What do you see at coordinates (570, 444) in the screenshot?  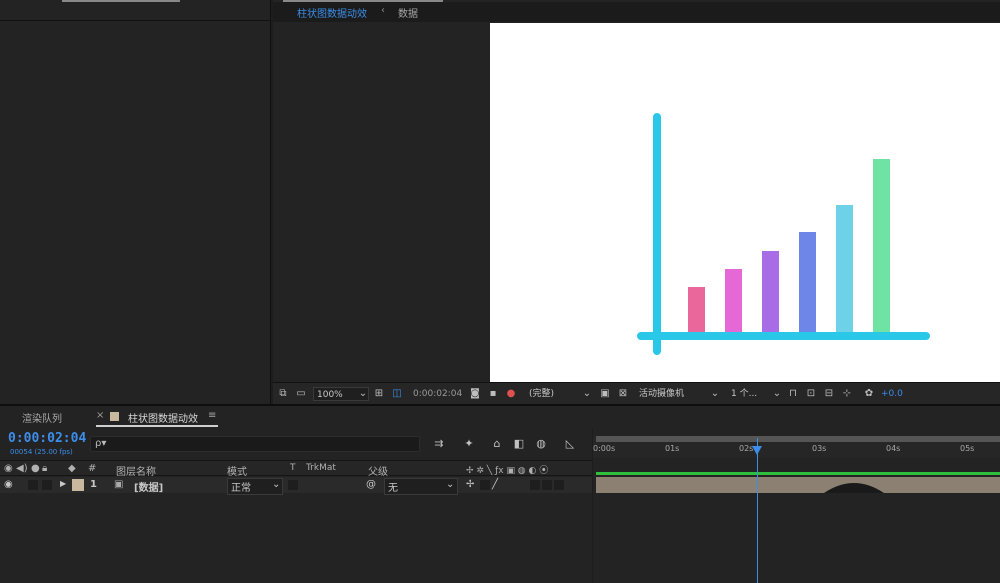 I see `graph-editor-icon: ◺` at bounding box center [570, 444].